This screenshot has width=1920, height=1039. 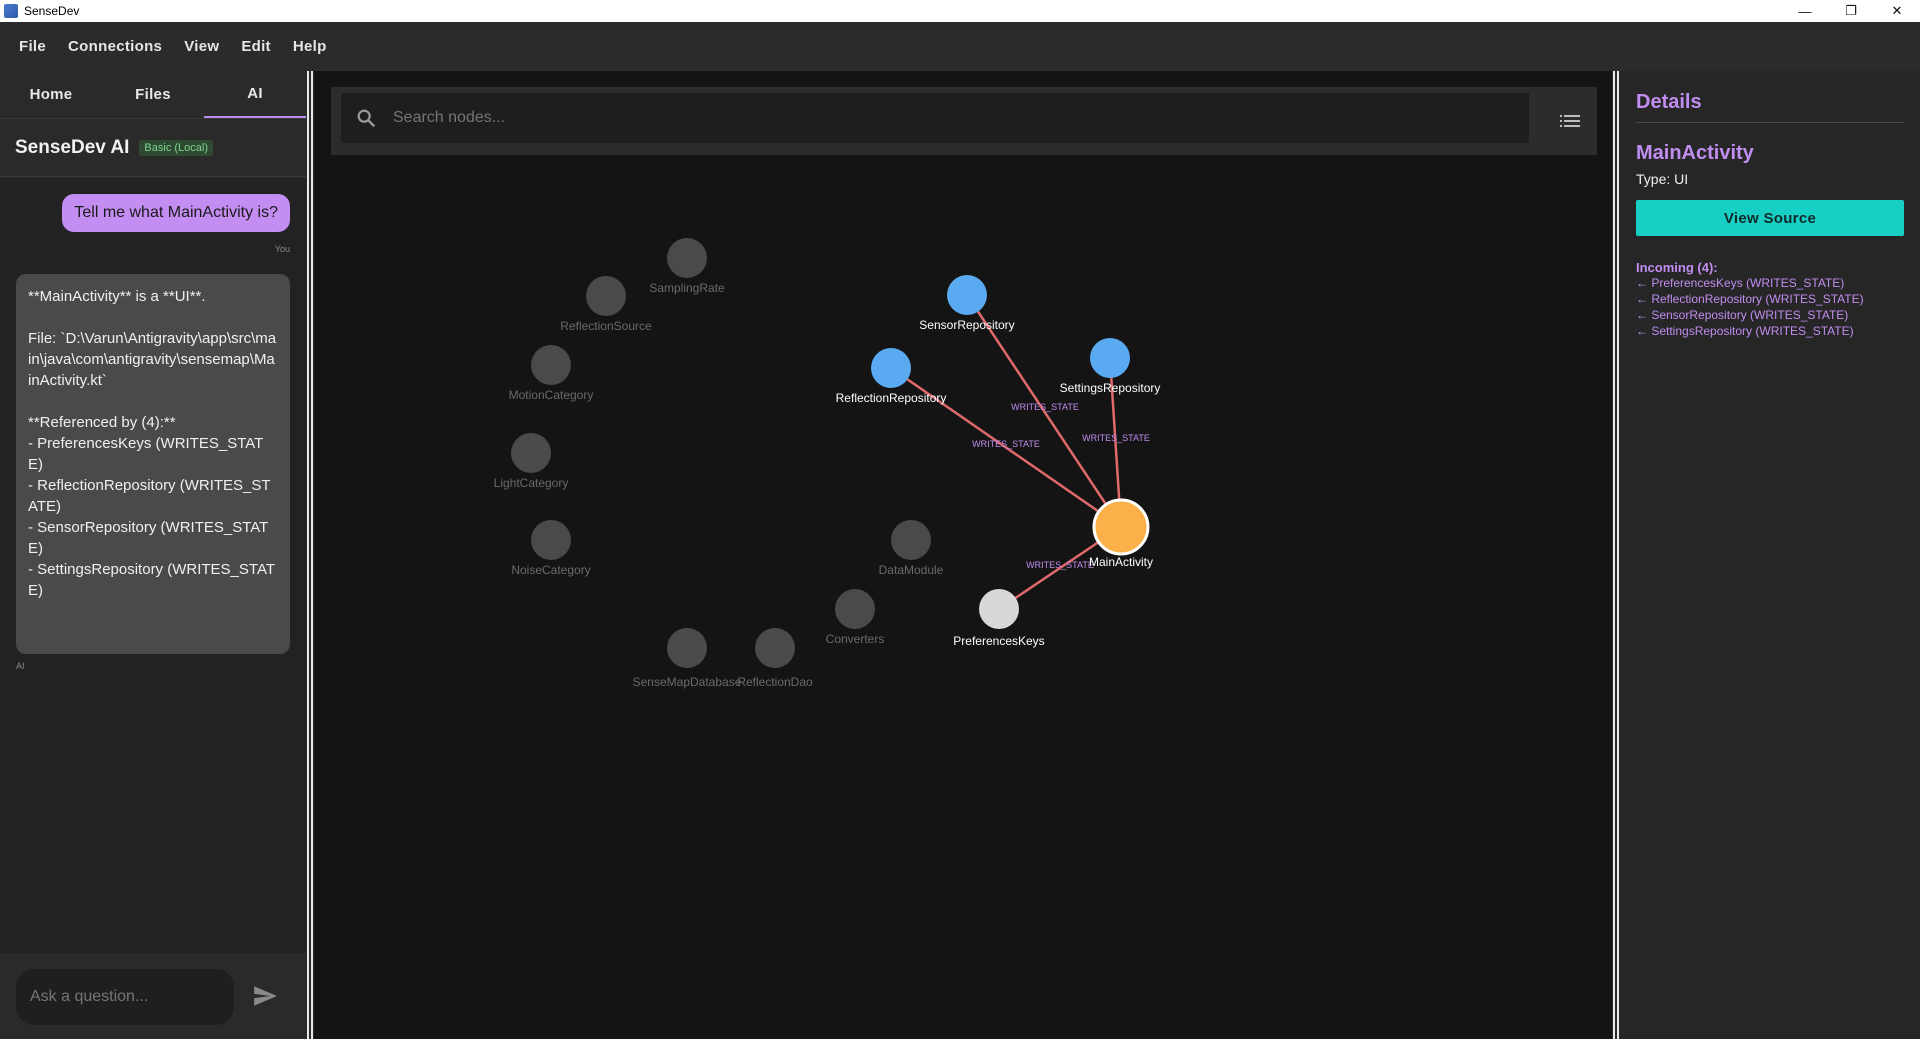 What do you see at coordinates (531, 483) in the screenshot?
I see `node-label: LightCategory` at bounding box center [531, 483].